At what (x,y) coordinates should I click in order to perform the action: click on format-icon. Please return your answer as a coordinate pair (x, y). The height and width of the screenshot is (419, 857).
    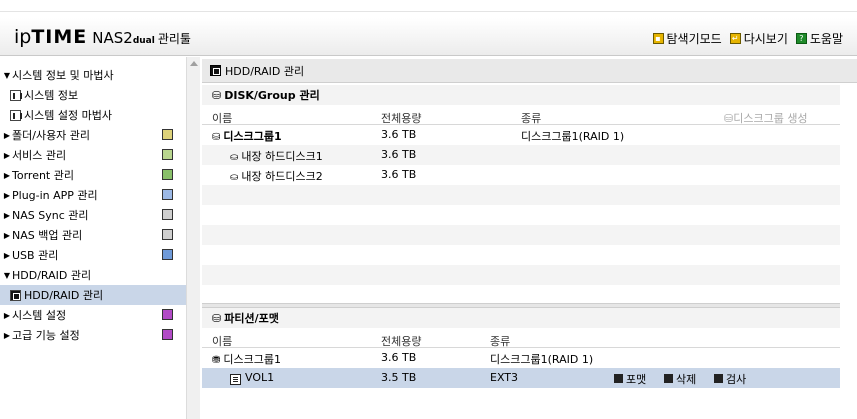
    Looking at the image, I should click on (618, 378).